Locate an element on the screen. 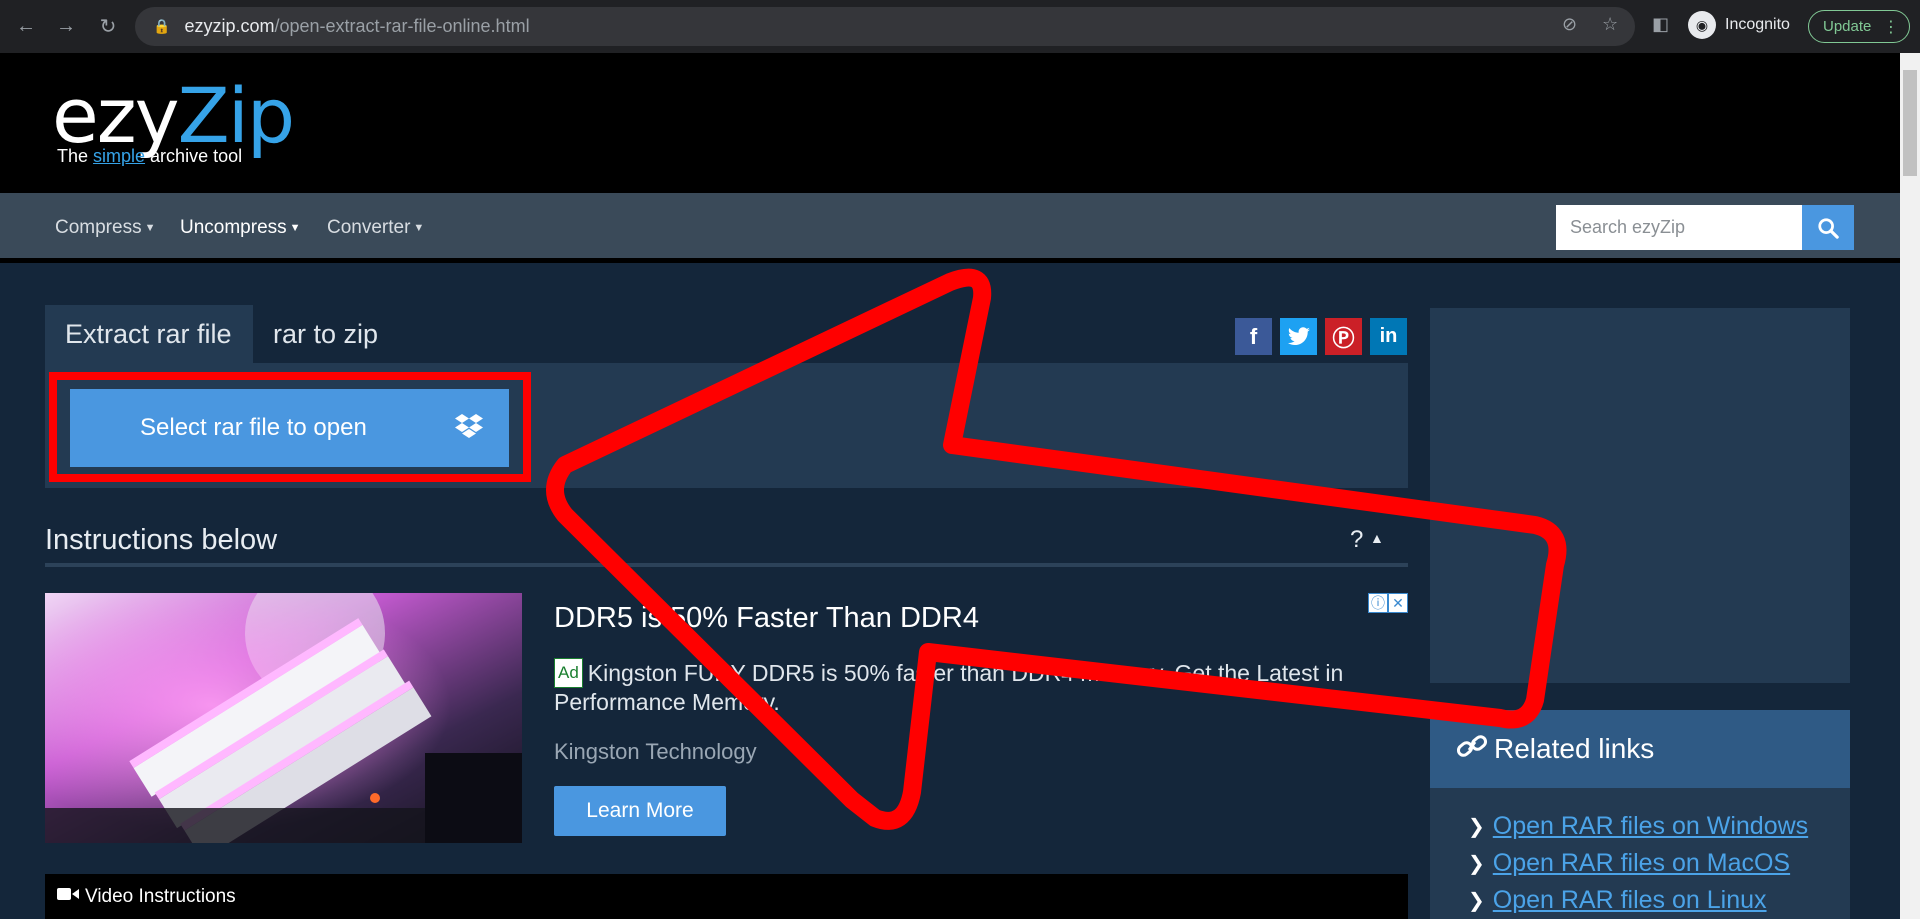 This screenshot has height=919, width=1920. tab-extract-rar: Extract rar file is located at coordinates (149, 334).